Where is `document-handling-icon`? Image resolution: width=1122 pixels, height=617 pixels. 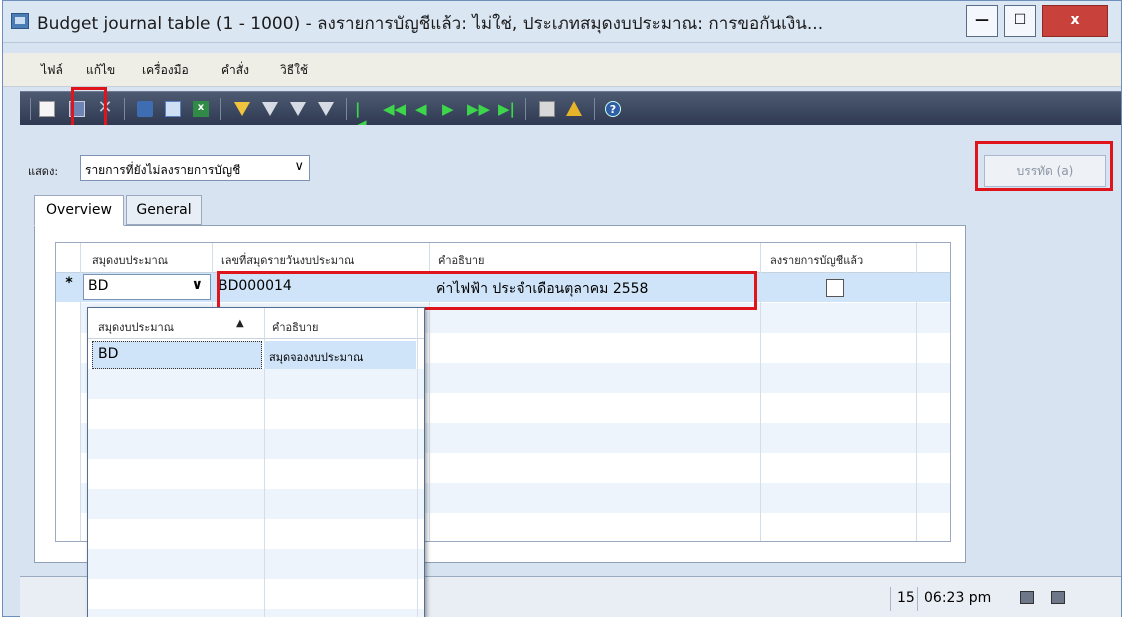
document-handling-icon is located at coordinates (547, 109).